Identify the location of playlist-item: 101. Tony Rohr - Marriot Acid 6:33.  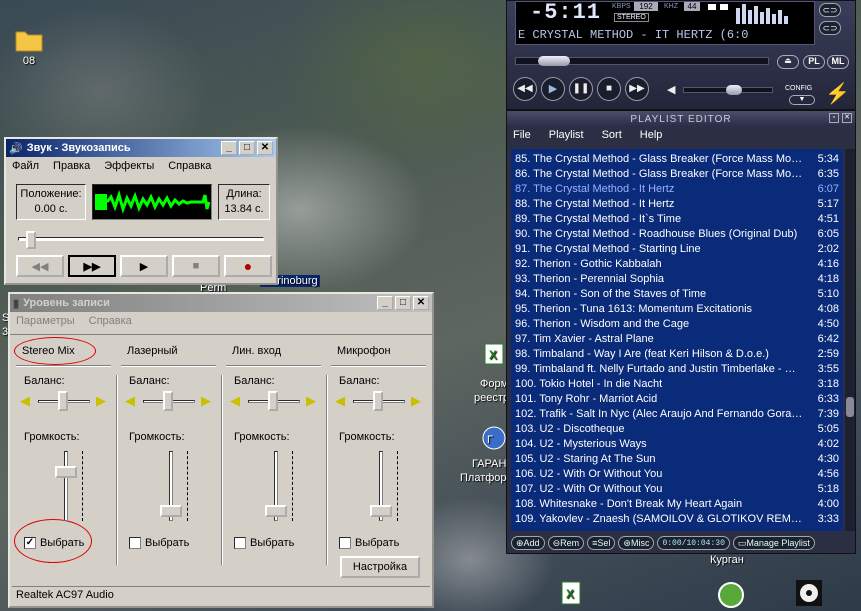
(677, 399).